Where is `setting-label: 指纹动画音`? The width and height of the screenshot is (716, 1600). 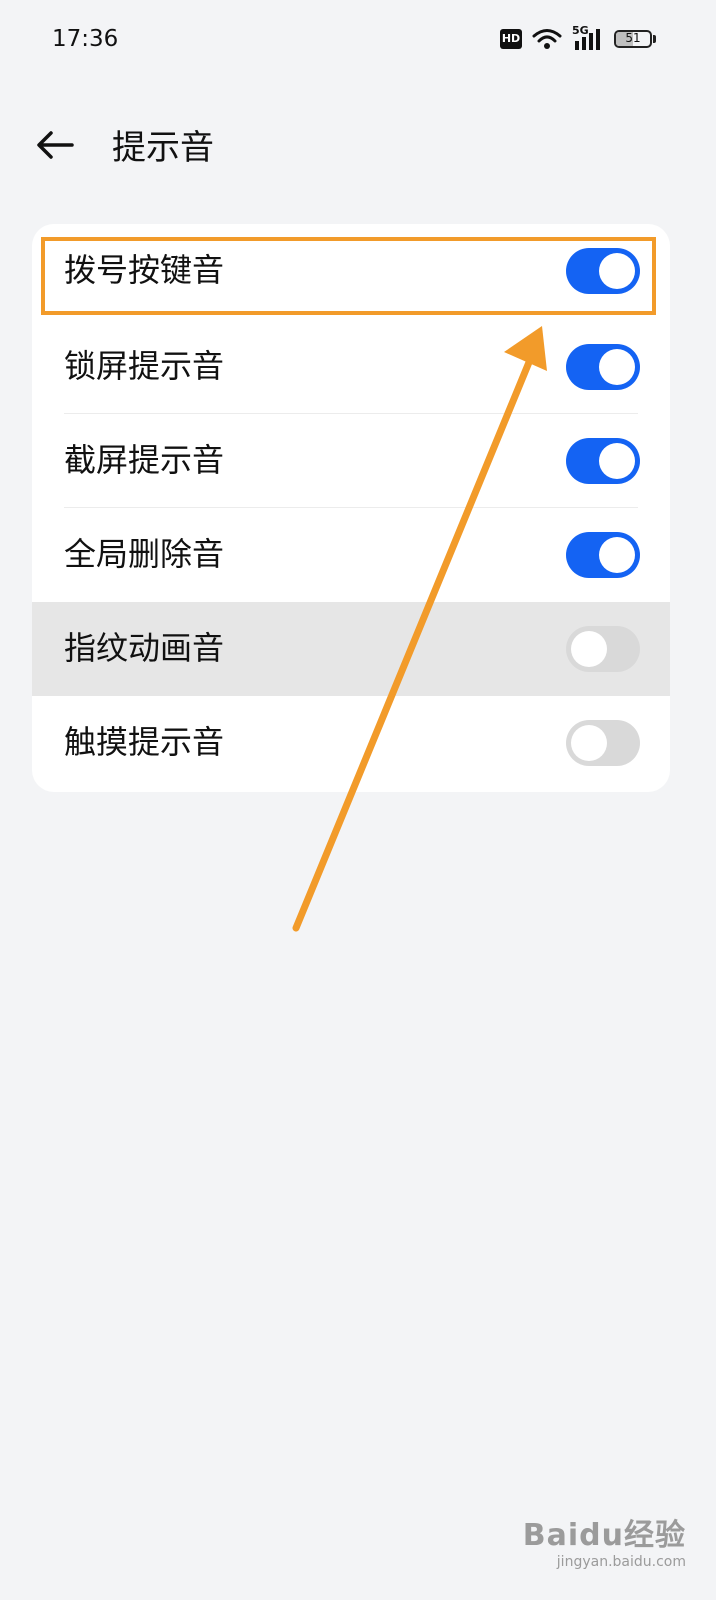 setting-label: 指纹动画音 is located at coordinates (144, 648).